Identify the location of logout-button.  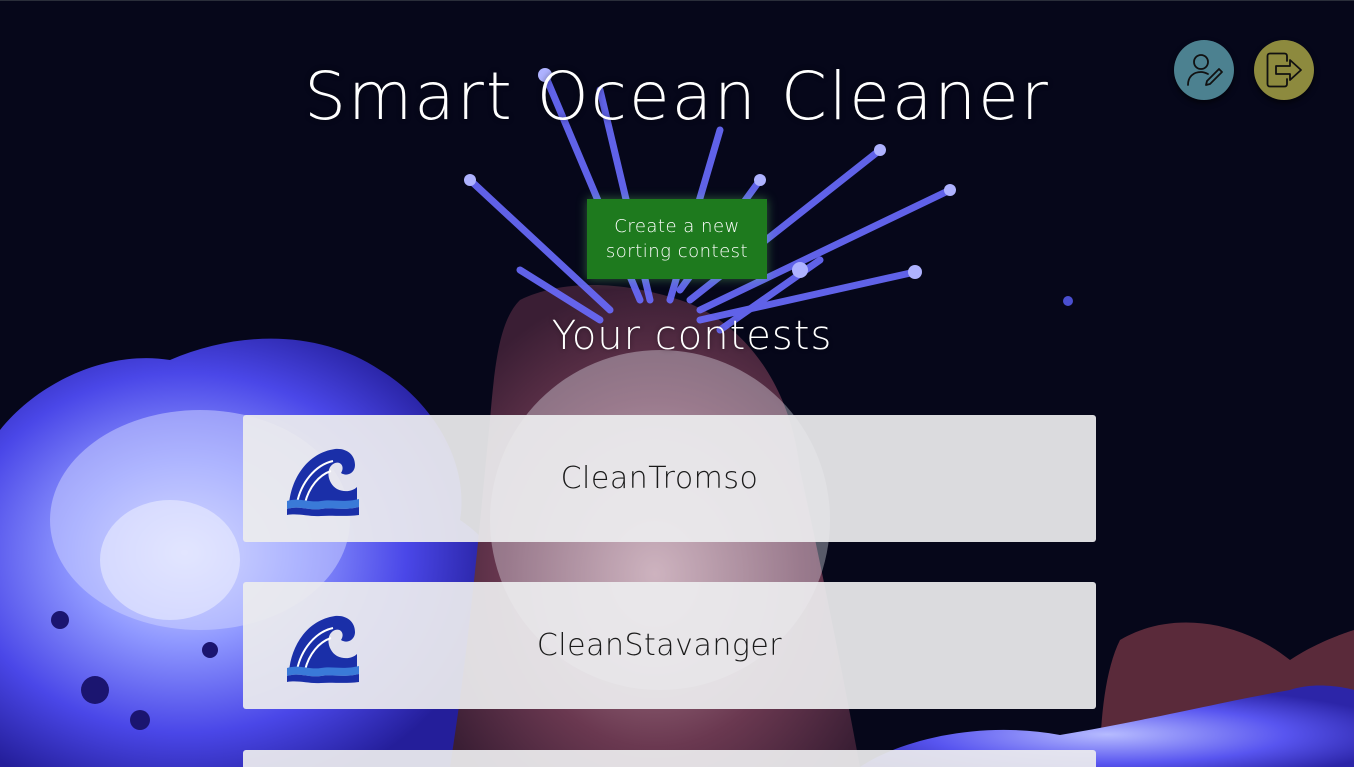
(1284, 70).